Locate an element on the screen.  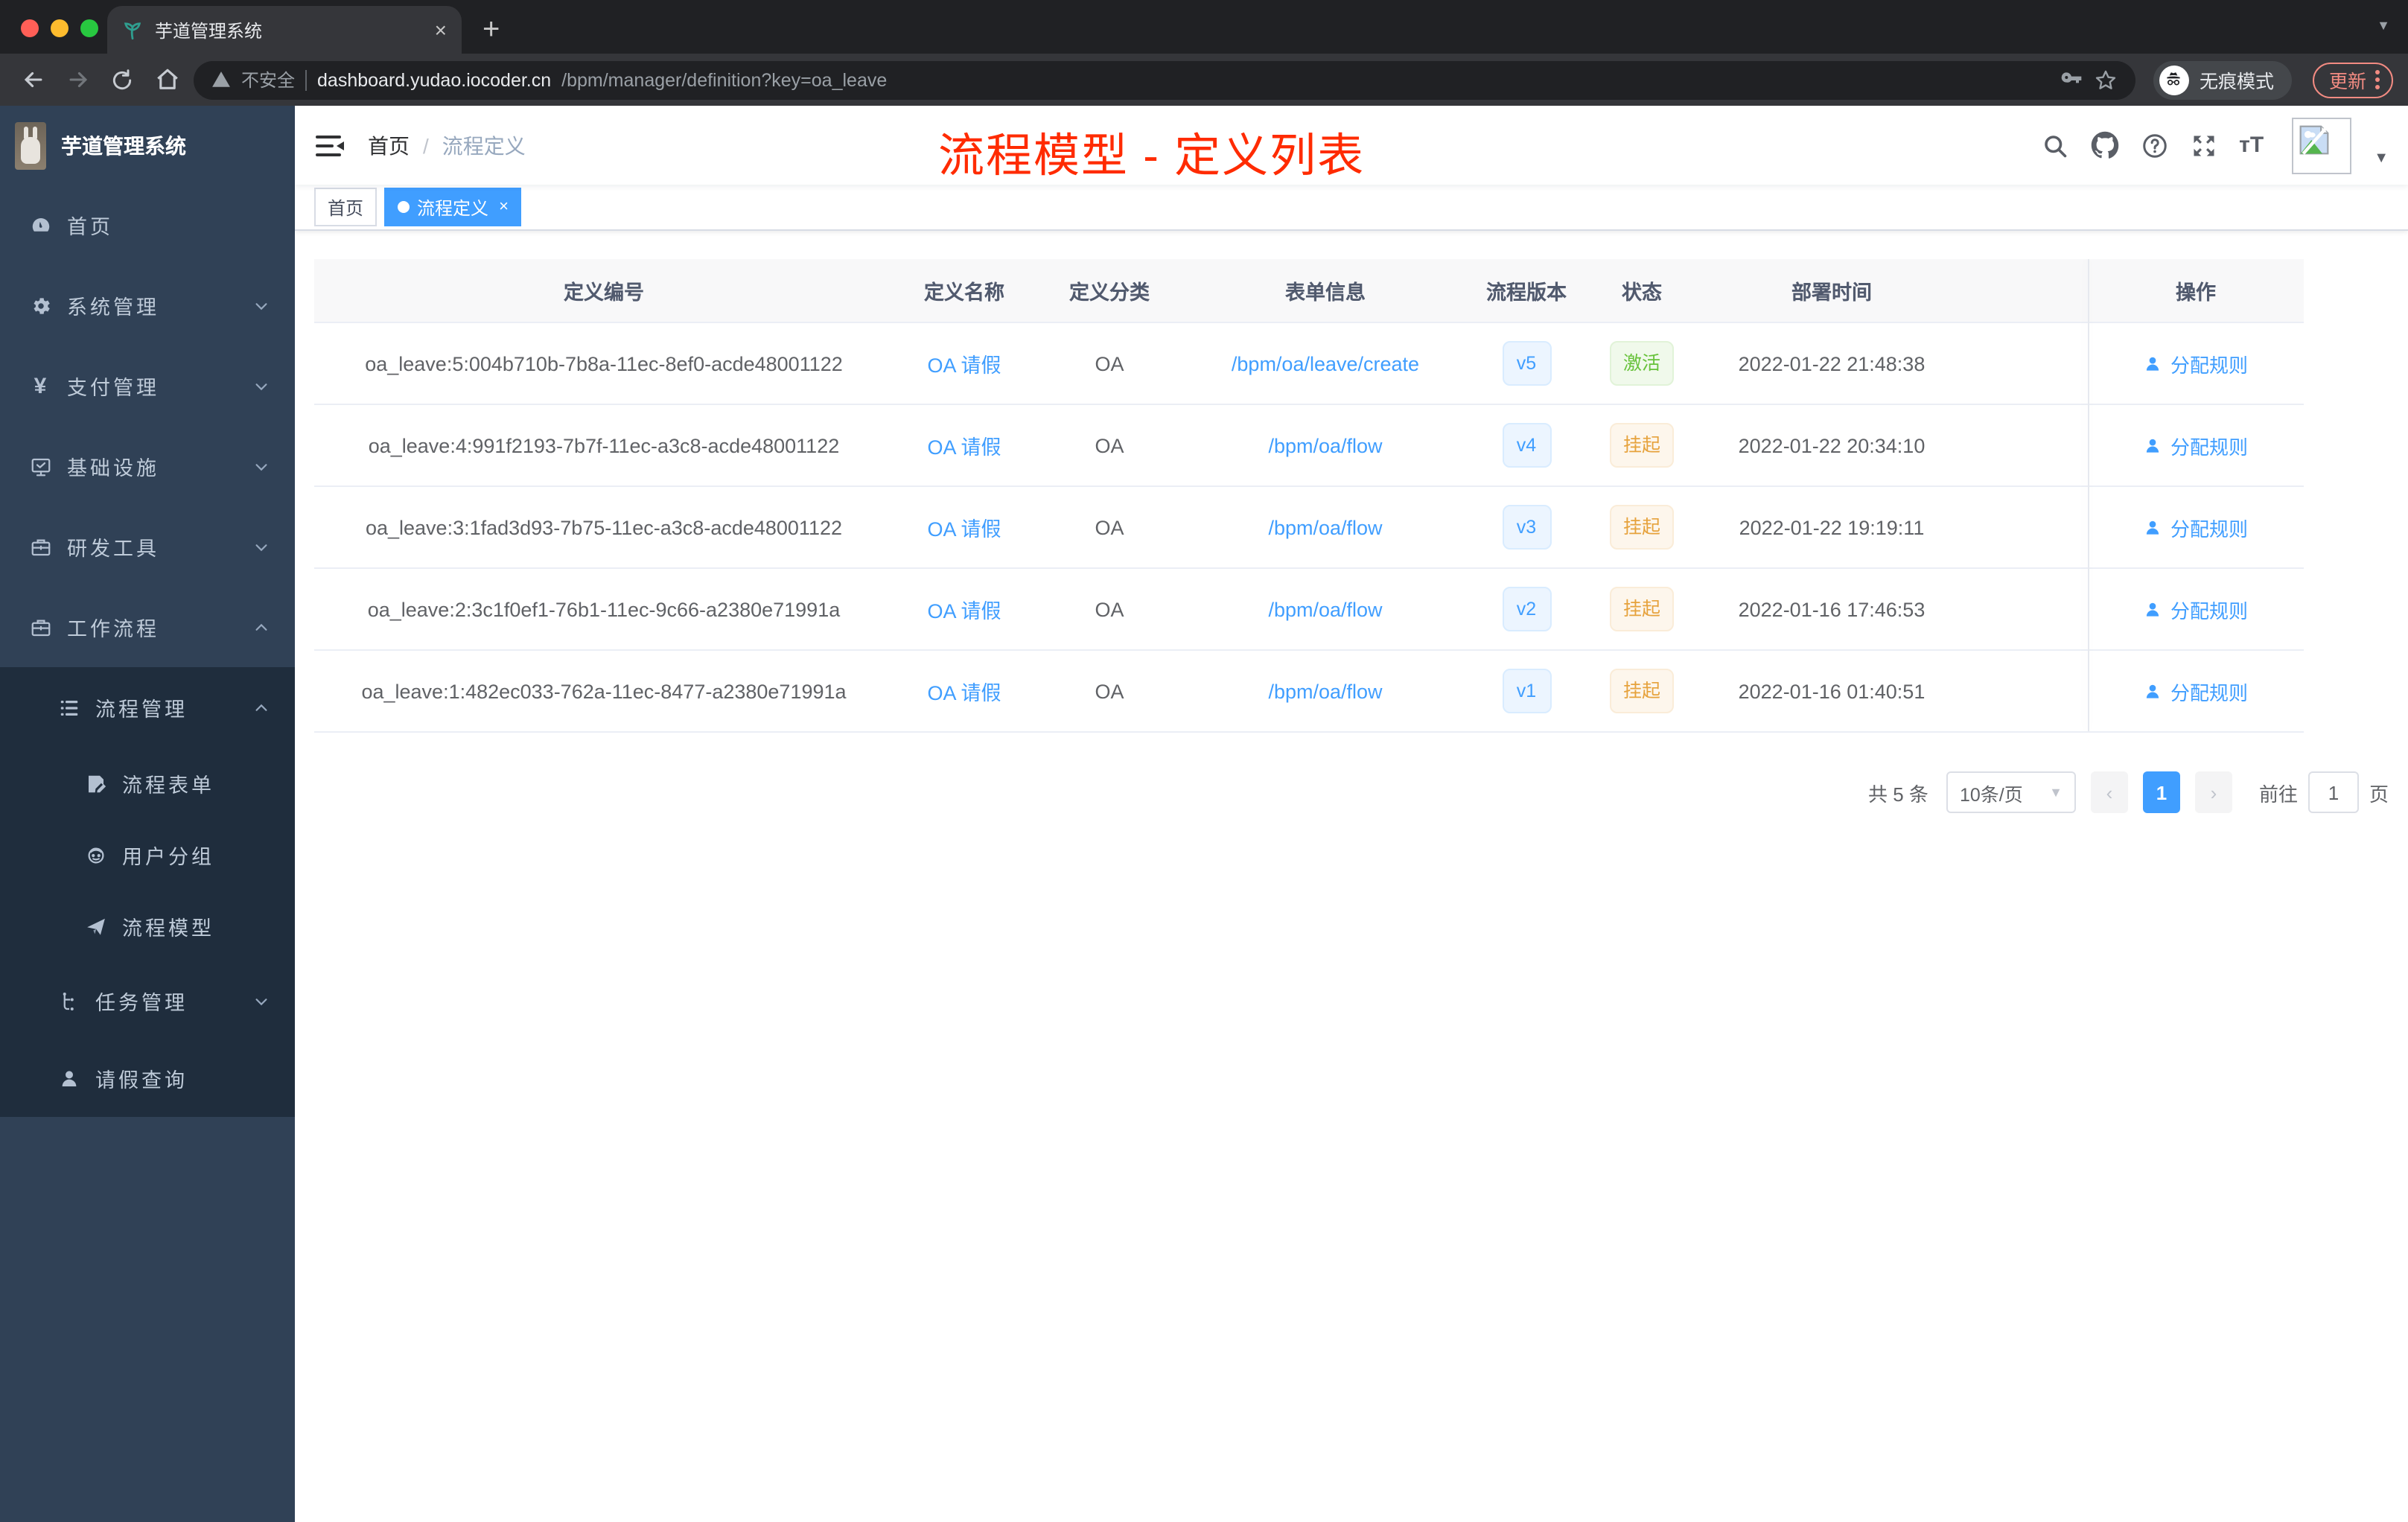
prev-page-button: ‹ is located at coordinates (2109, 792).